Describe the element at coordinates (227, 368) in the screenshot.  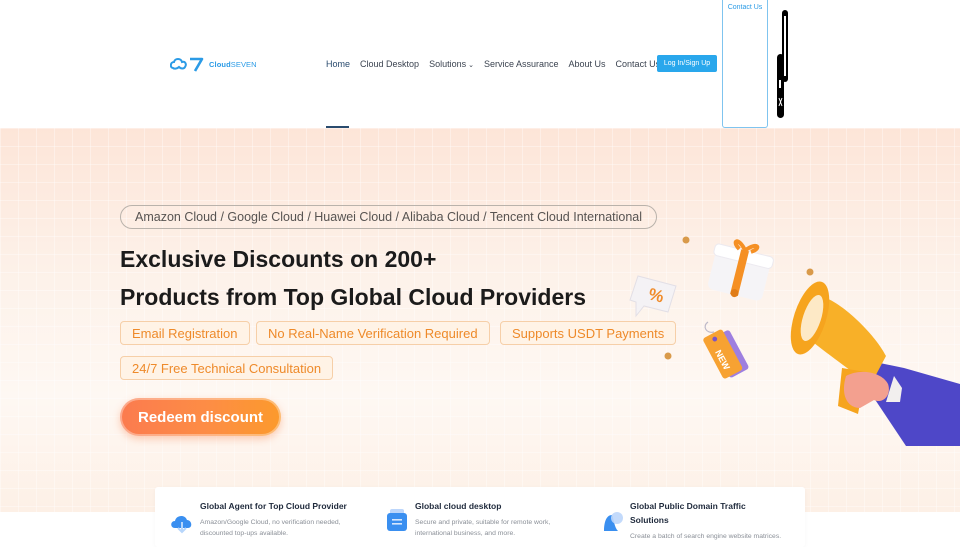
I see `tag-technical-consultation: 24/7 Free Technical Consultation` at that location.